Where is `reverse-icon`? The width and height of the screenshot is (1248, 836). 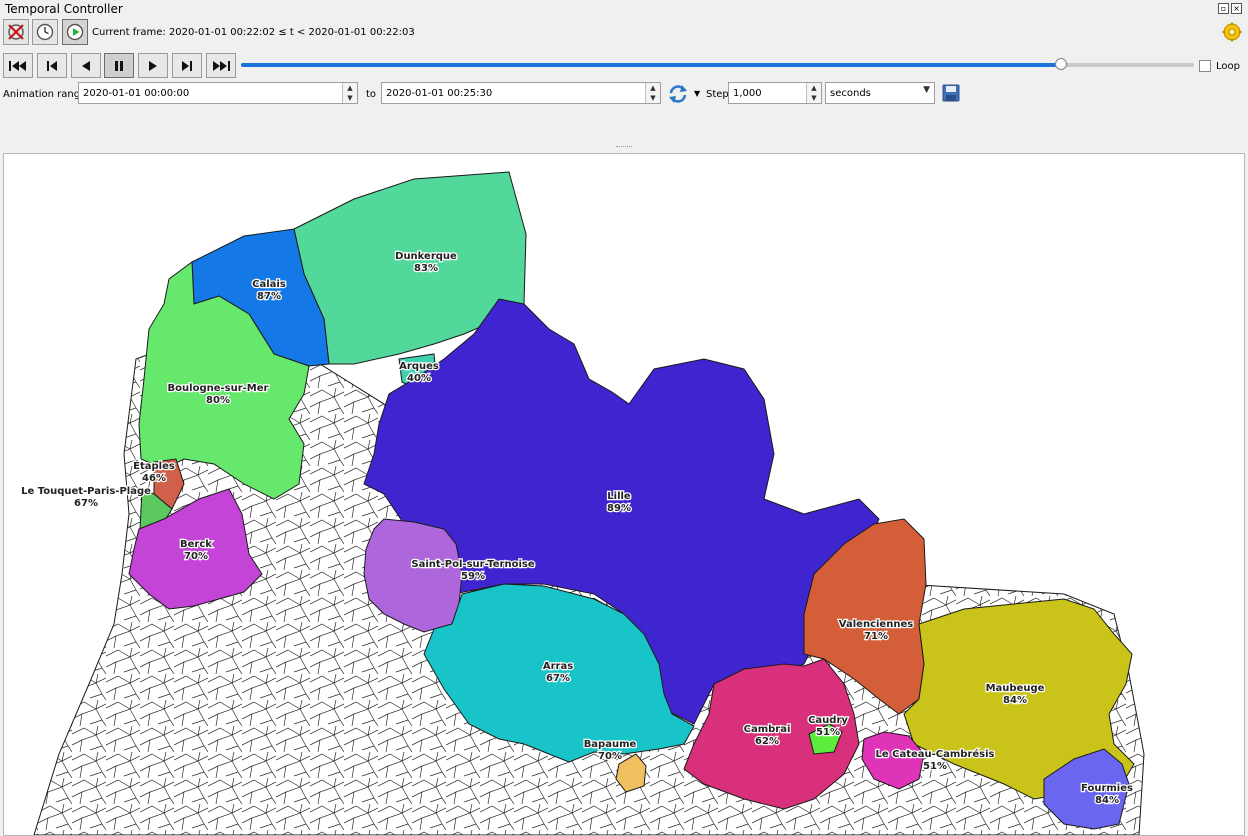
reverse-icon is located at coordinates (86, 65).